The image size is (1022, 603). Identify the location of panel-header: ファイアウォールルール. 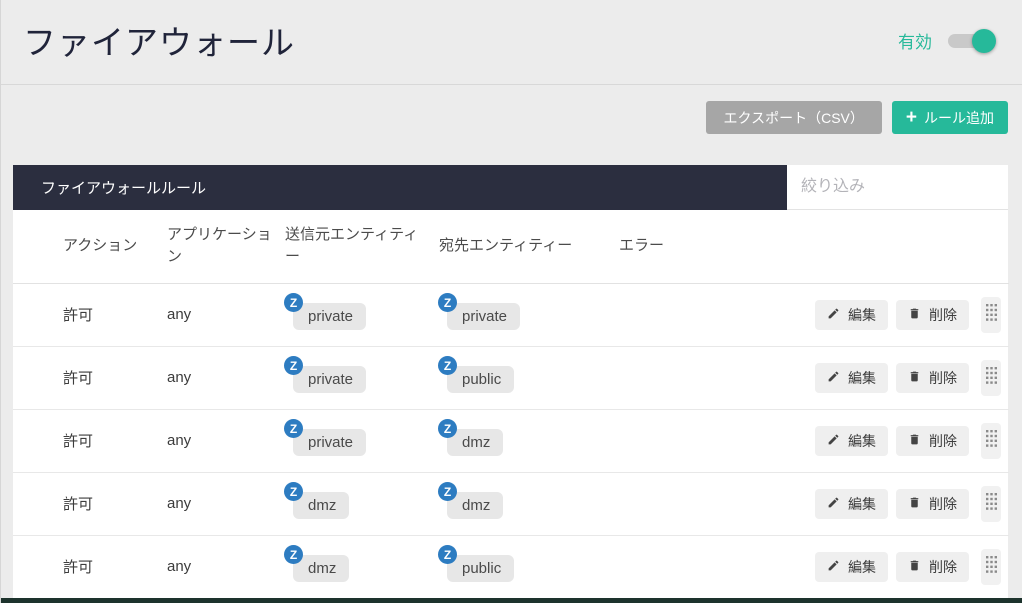
(510, 187).